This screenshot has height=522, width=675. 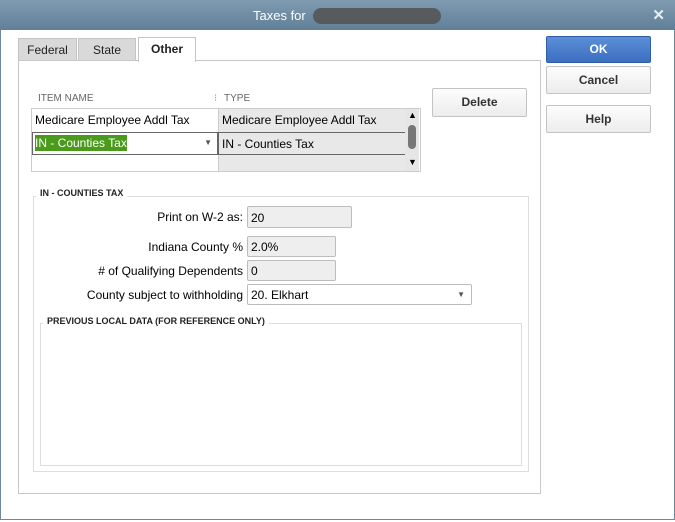 What do you see at coordinates (377, 16) in the screenshot?
I see `redaction-scribble` at bounding box center [377, 16].